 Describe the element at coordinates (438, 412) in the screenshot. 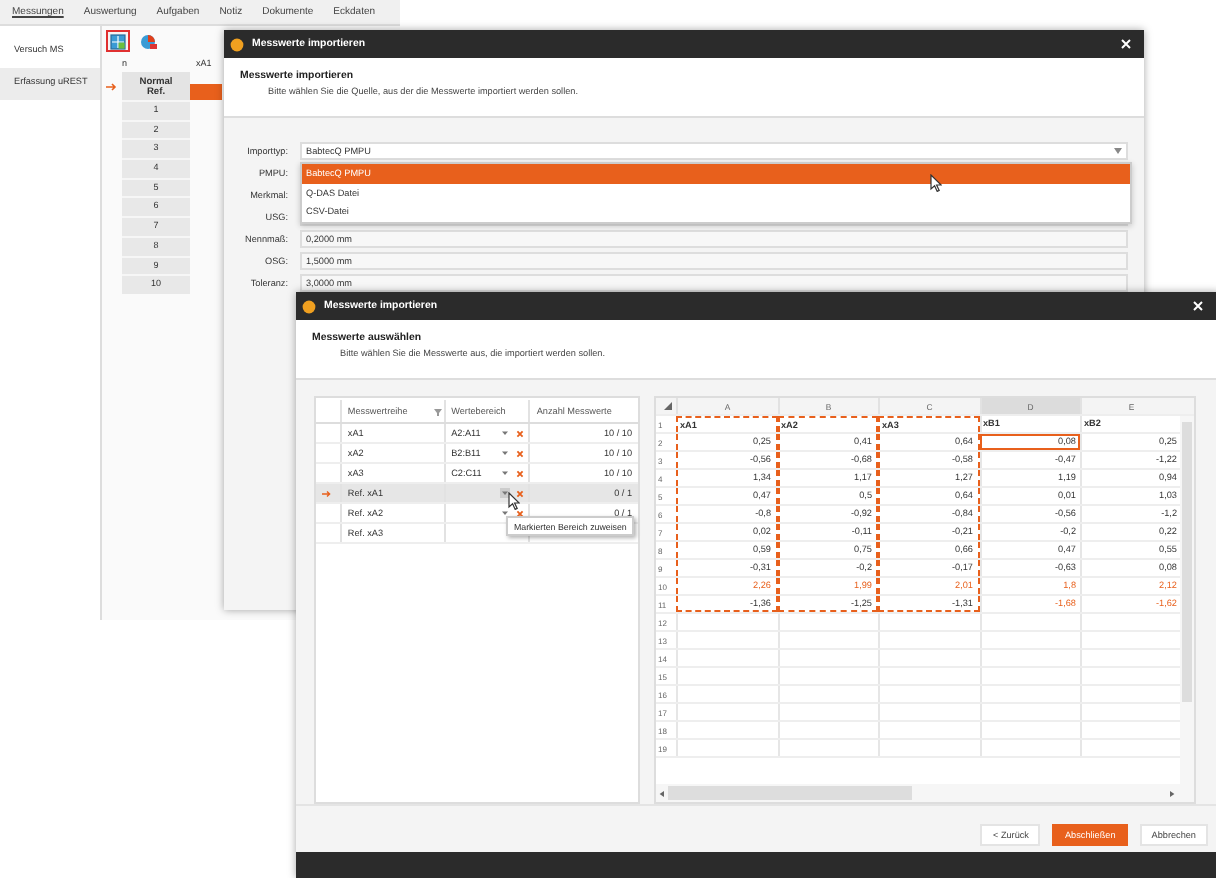

I see `filter-icon` at that location.